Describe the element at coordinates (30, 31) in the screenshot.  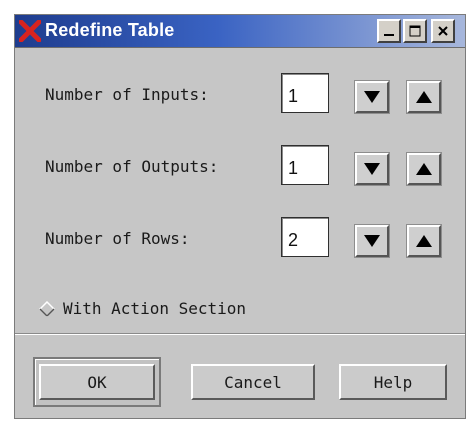
I see `x-logo-icon` at that location.